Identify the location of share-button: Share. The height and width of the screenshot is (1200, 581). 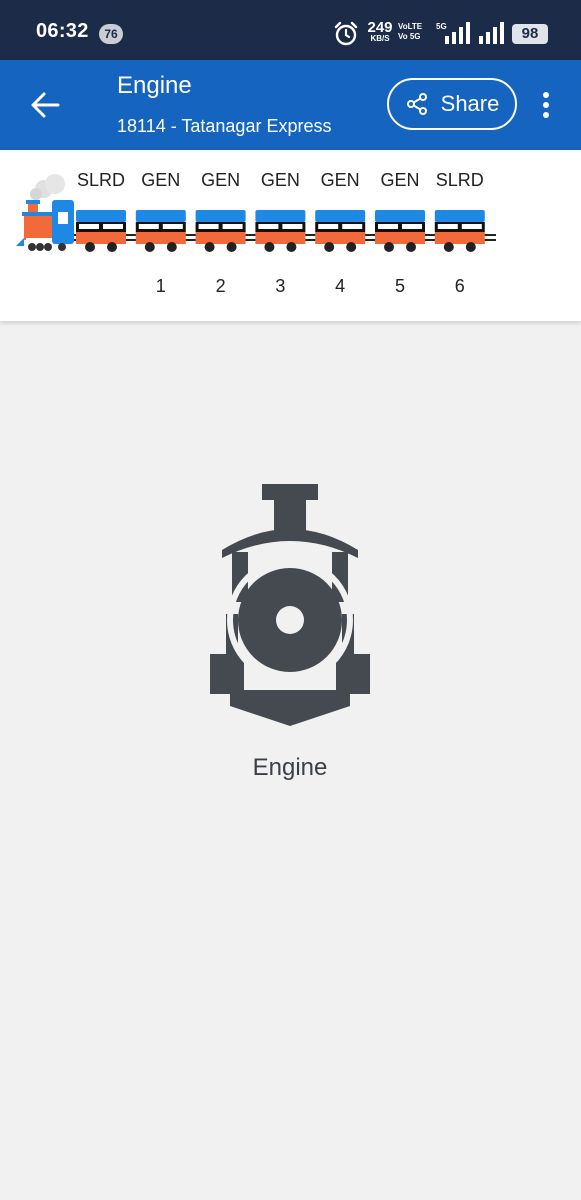
(452, 104).